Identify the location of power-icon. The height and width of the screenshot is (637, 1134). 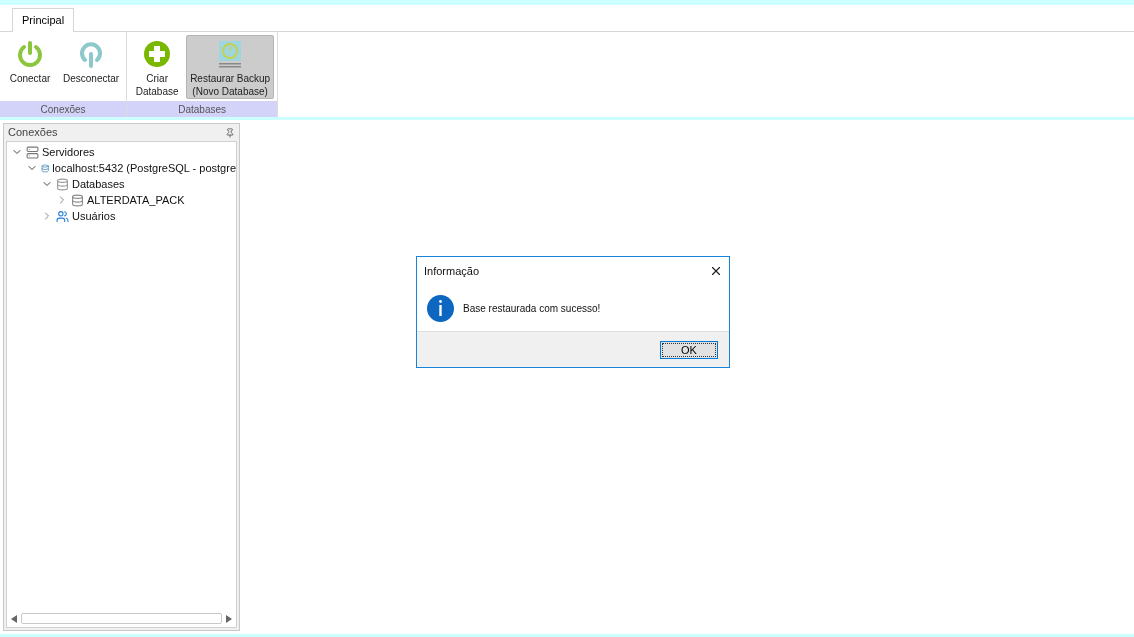
(30, 54).